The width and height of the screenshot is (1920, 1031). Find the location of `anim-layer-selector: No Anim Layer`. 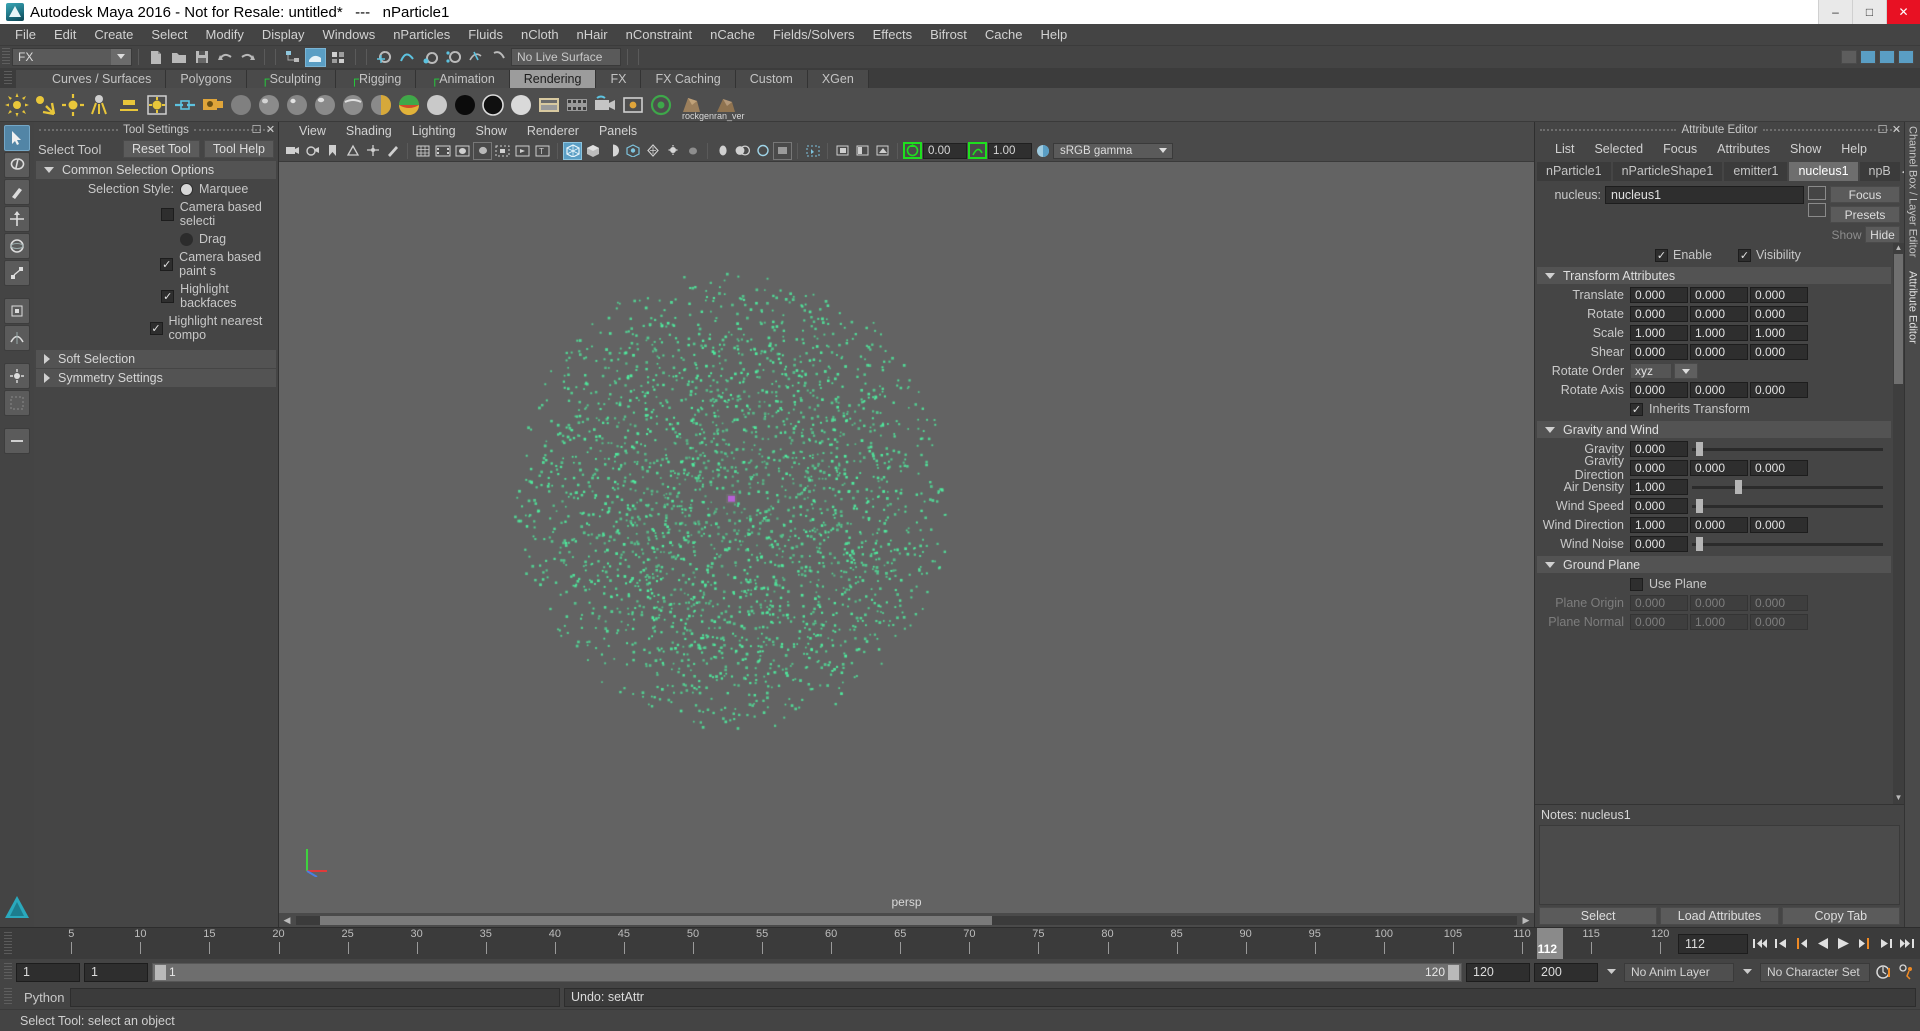

anim-layer-selector: No Anim Layer is located at coordinates (1679, 972).